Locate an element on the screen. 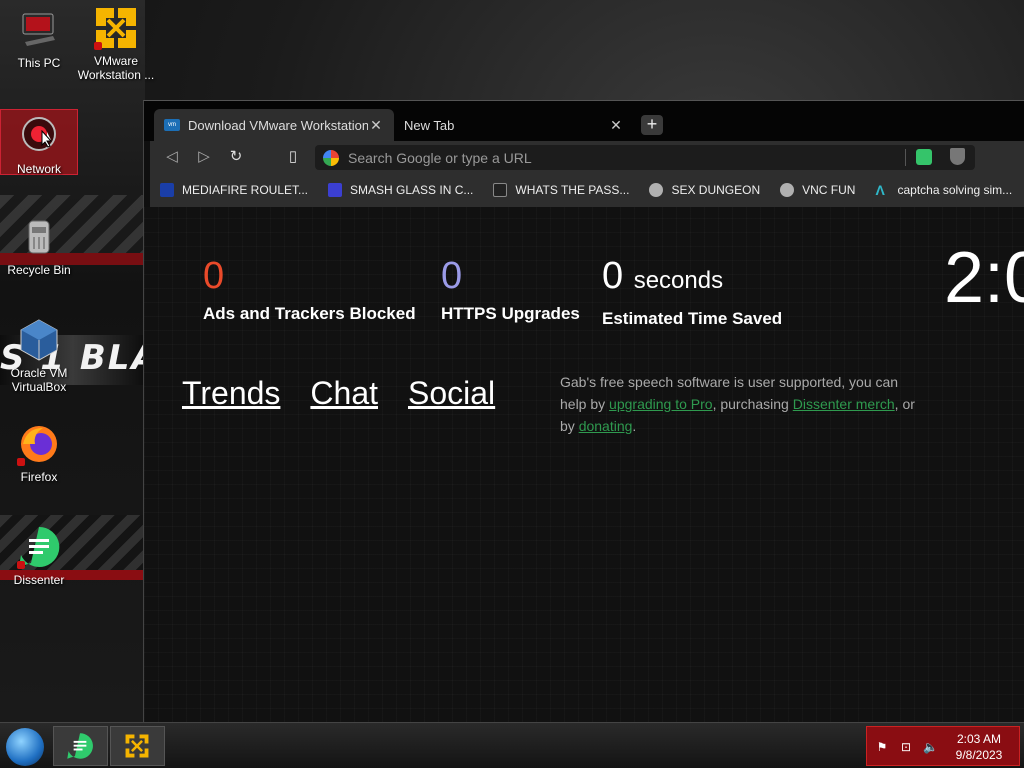  desktop-icon-recycle-bin: Recycle Bin is located at coordinates (39, 246).